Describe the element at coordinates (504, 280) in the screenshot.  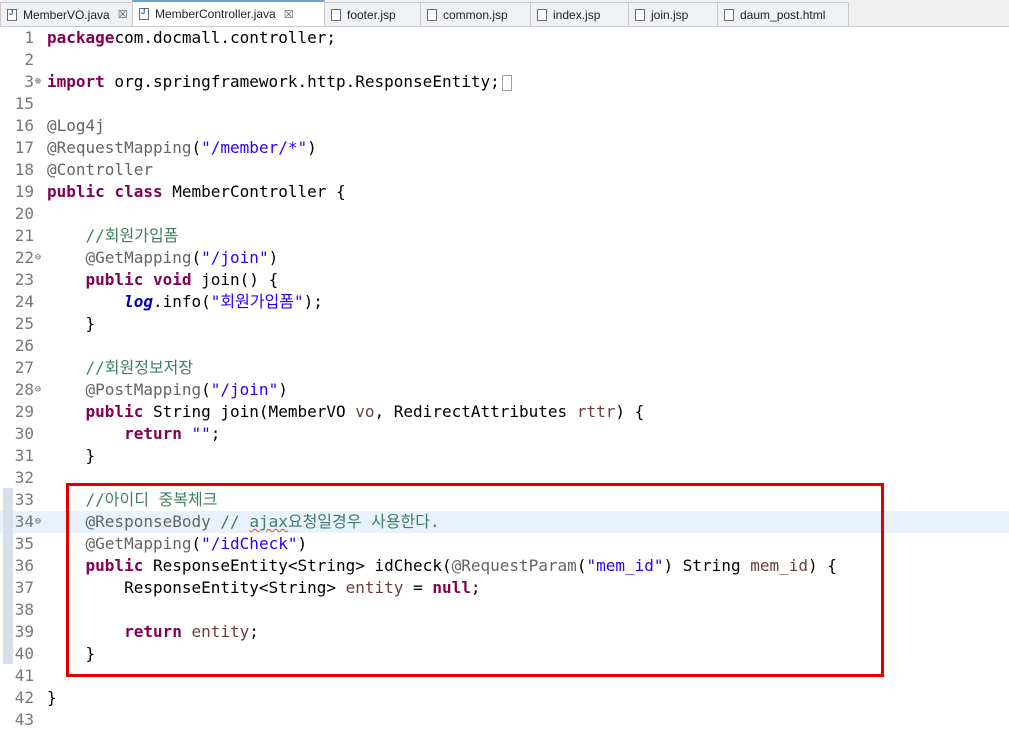
I see `code-line: 23 public void join() {` at that location.